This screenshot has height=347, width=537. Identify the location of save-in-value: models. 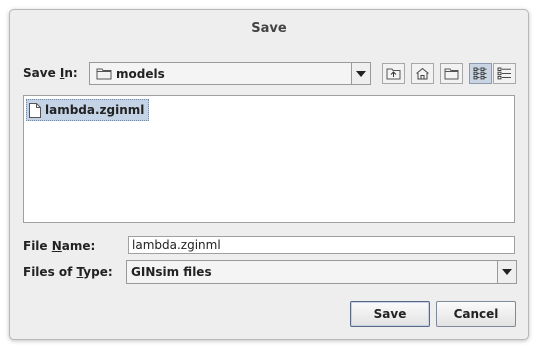
(140, 73).